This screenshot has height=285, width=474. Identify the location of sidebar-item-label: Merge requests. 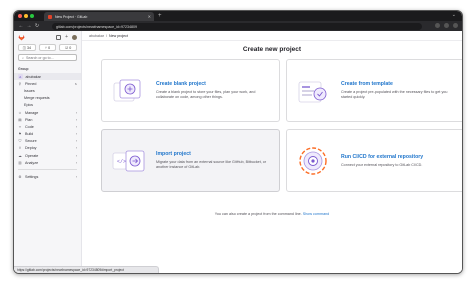
(37, 98).